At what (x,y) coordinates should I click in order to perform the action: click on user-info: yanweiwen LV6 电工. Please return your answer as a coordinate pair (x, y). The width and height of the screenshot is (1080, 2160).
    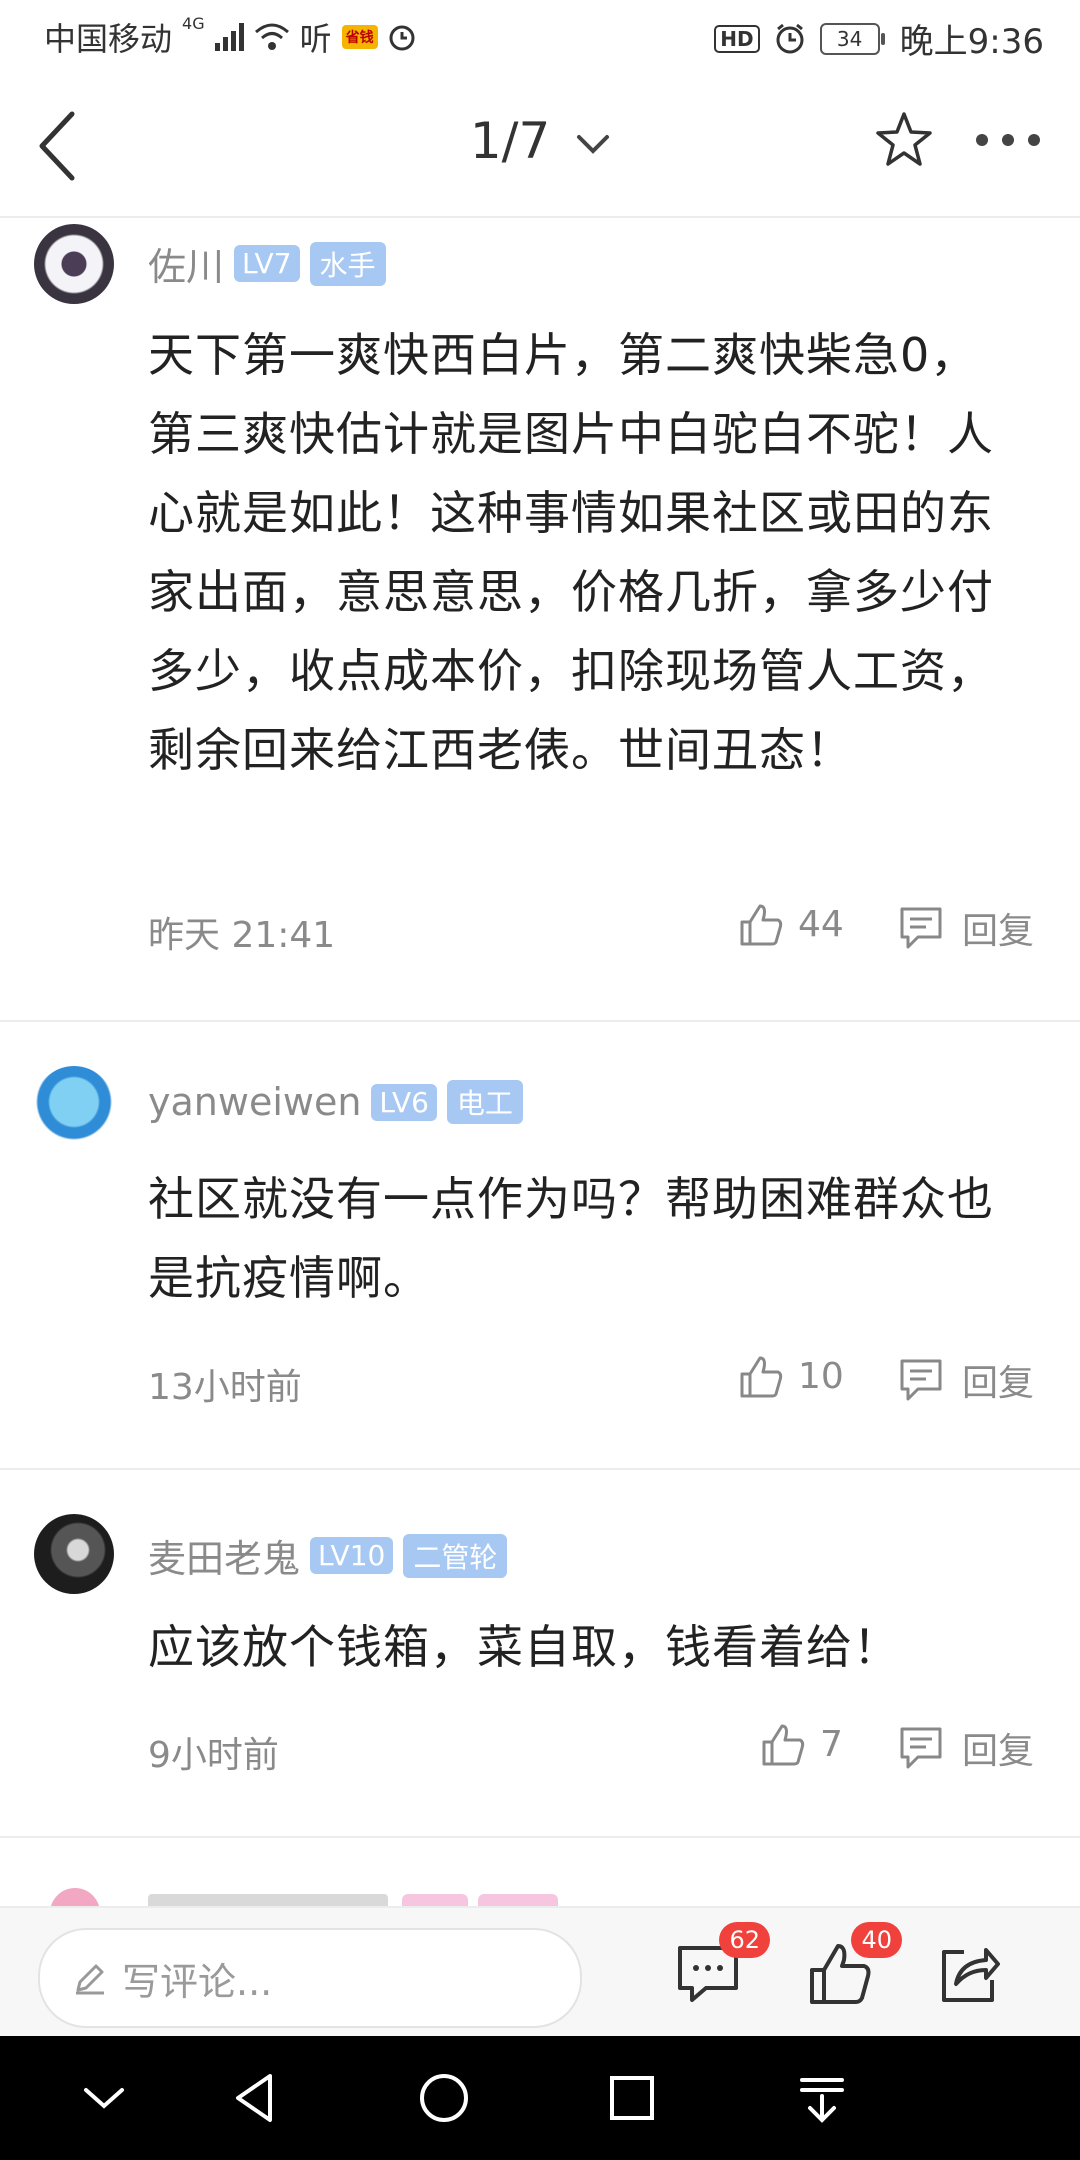
    Looking at the image, I should click on (335, 1102).